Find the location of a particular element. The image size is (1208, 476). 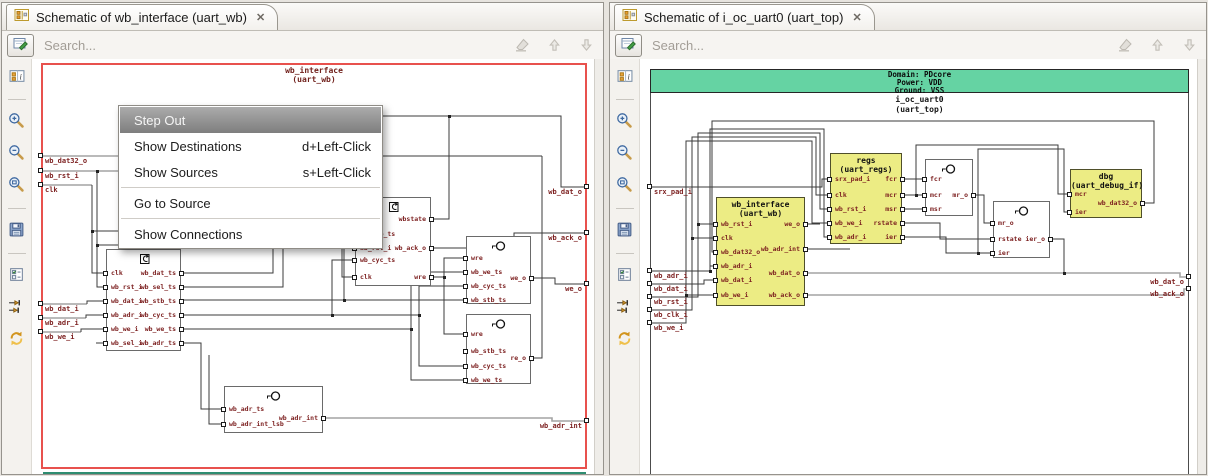

port-label: wb_dat_i is located at coordinates (671, 289).